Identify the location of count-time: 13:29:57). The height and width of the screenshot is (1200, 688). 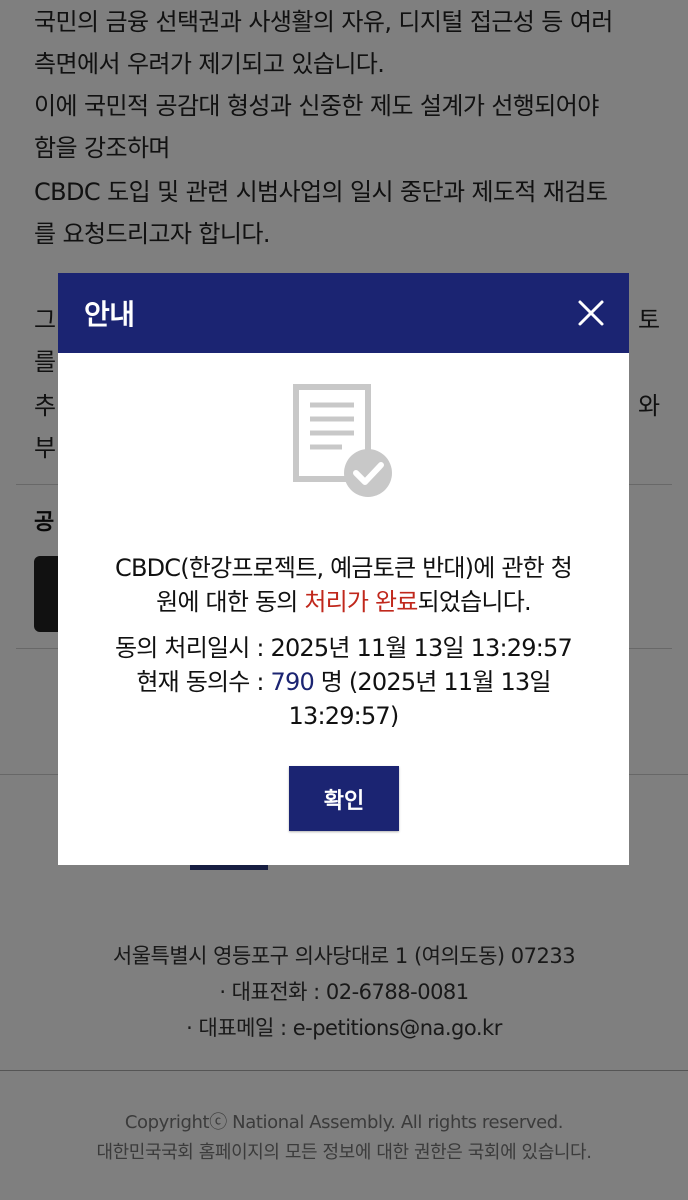
(344, 716).